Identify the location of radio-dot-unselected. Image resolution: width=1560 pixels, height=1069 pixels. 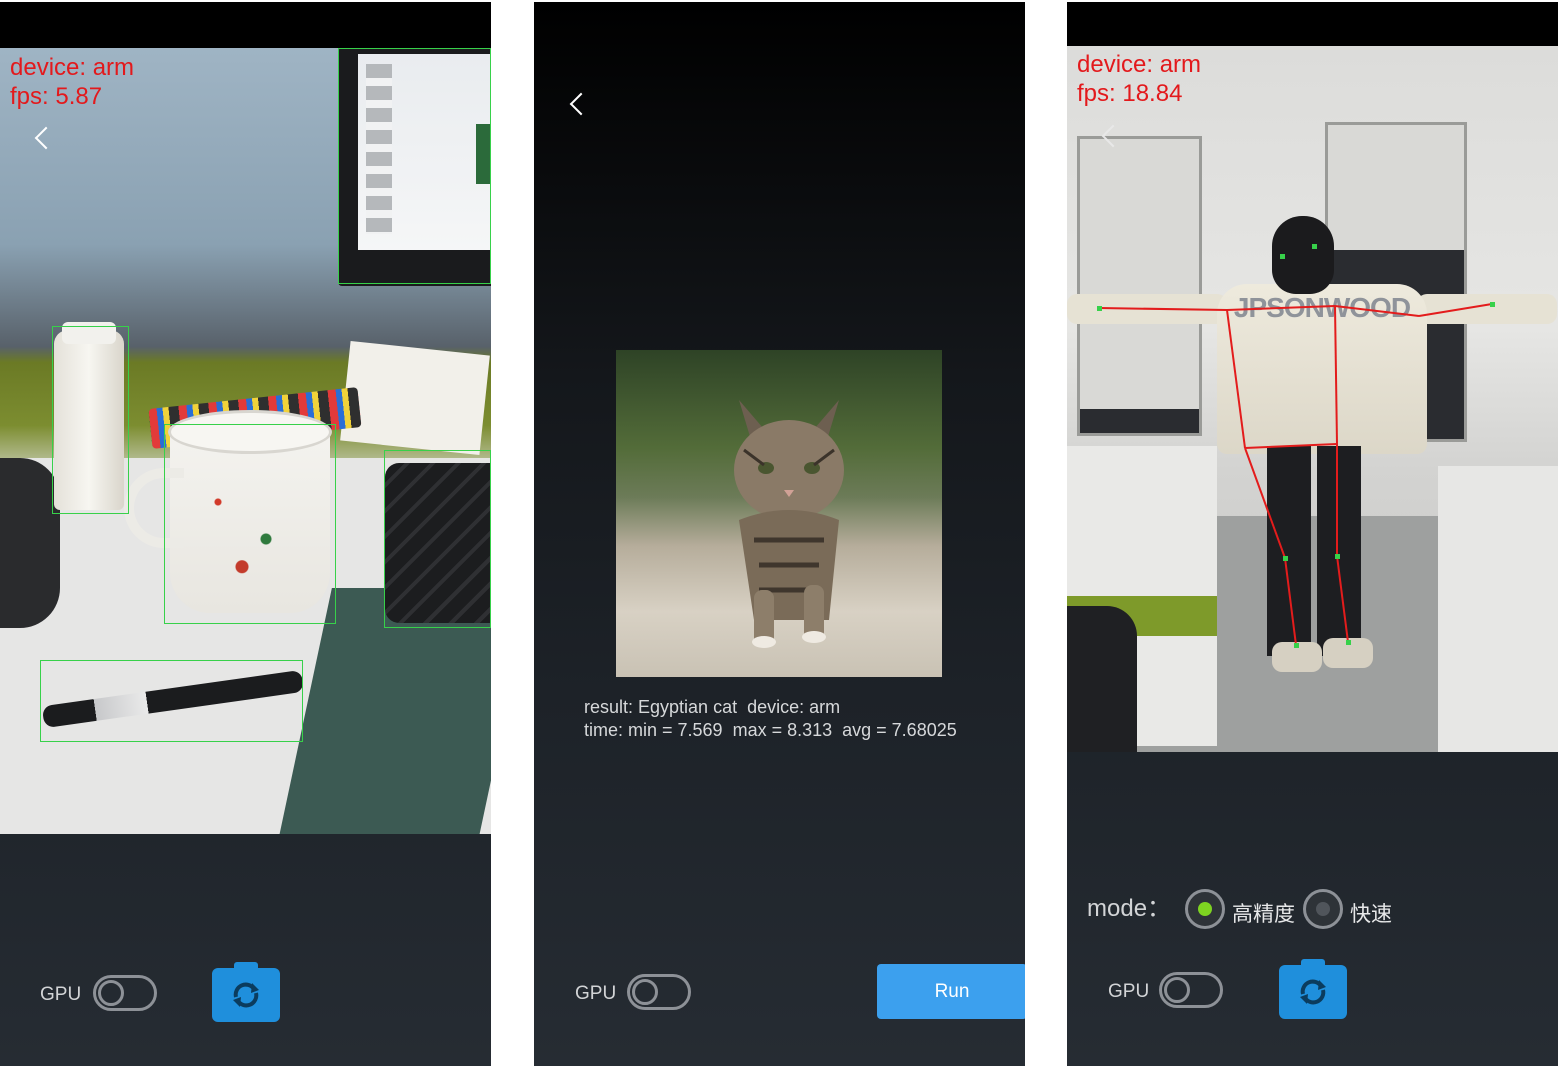
(1323, 909).